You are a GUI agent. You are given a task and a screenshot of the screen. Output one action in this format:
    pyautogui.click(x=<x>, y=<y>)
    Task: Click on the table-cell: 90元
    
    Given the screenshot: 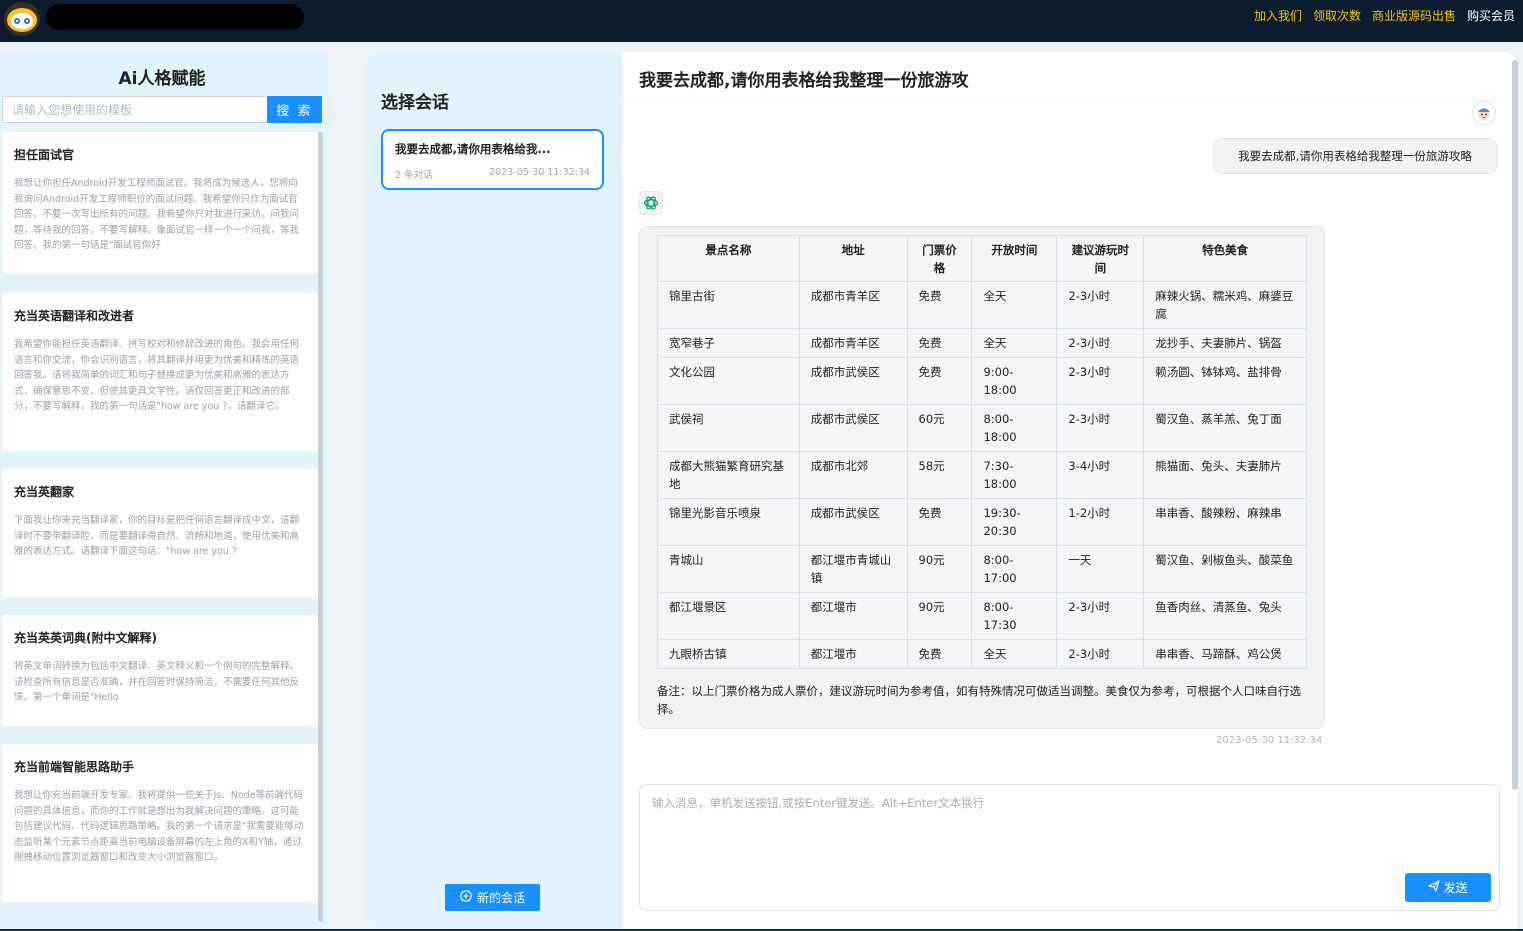 What is the action you would take?
    pyautogui.click(x=939, y=616)
    